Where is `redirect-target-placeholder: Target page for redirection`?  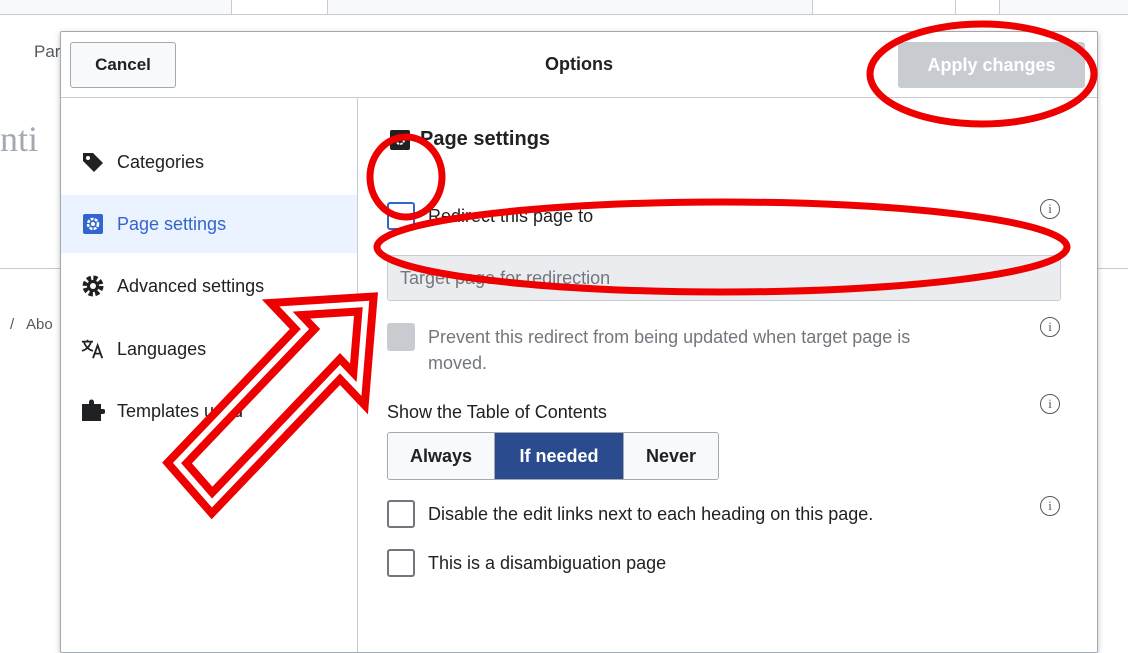
redirect-target-placeholder: Target page for redirection is located at coordinates (505, 277).